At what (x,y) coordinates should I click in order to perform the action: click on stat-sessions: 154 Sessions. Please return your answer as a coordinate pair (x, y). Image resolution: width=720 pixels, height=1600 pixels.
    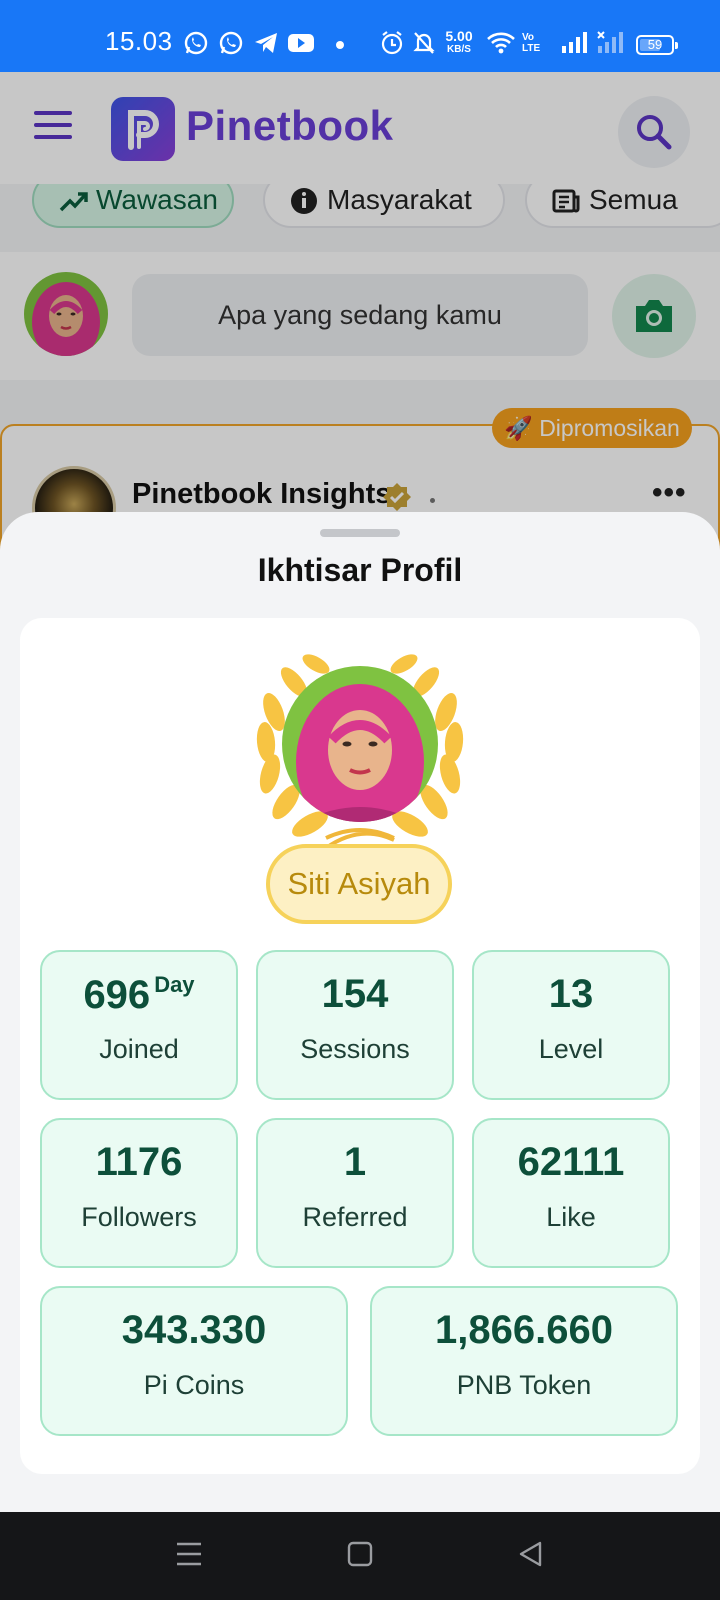
    Looking at the image, I should click on (355, 1025).